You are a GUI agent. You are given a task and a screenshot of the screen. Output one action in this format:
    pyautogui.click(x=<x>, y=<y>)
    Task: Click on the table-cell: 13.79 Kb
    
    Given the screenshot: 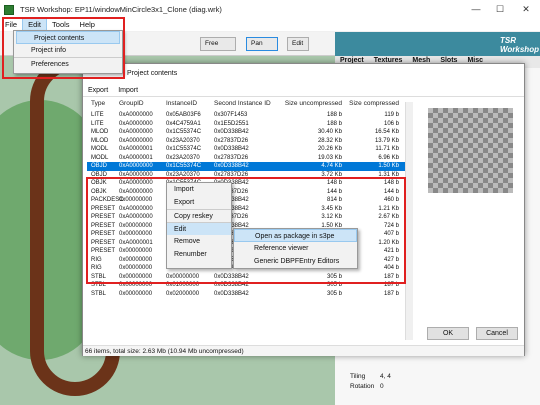 What is the action you would take?
    pyautogui.click(x=386, y=140)
    